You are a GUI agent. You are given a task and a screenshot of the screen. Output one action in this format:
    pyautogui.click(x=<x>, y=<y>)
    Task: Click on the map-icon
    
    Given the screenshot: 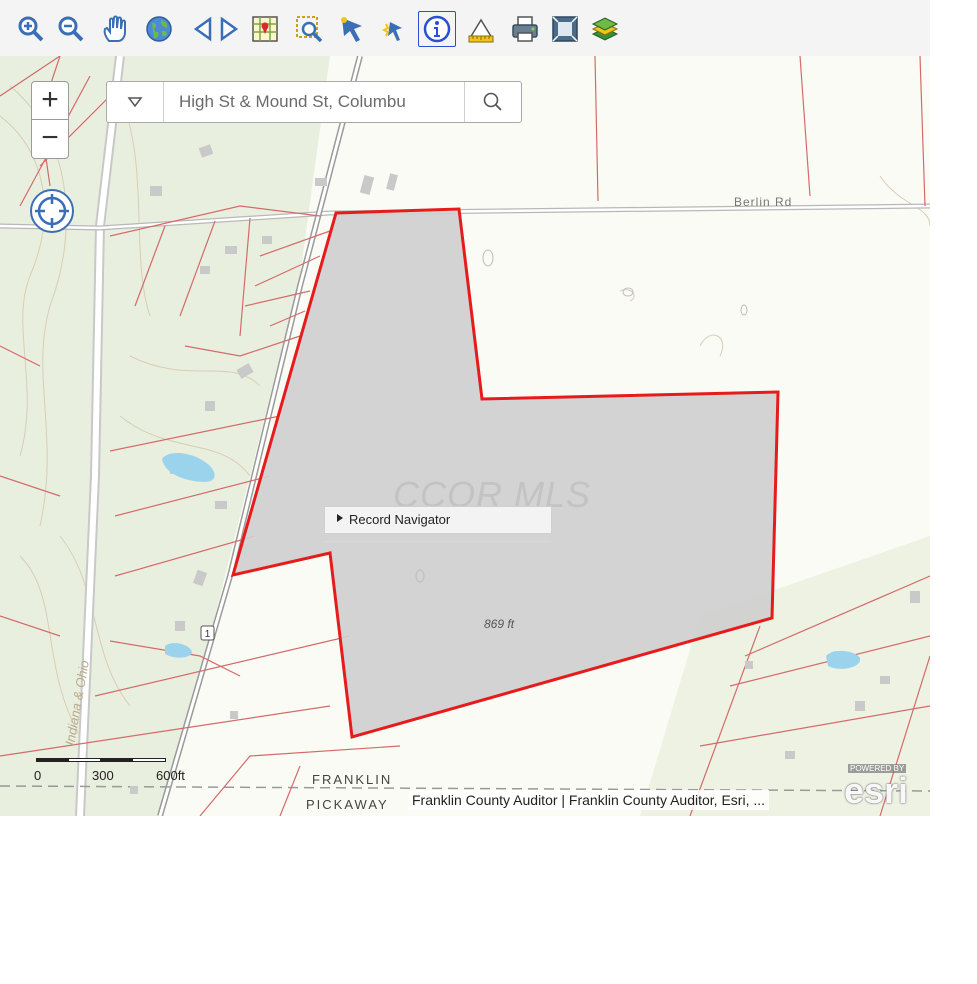 What is the action you would take?
    pyautogui.click(x=265, y=29)
    